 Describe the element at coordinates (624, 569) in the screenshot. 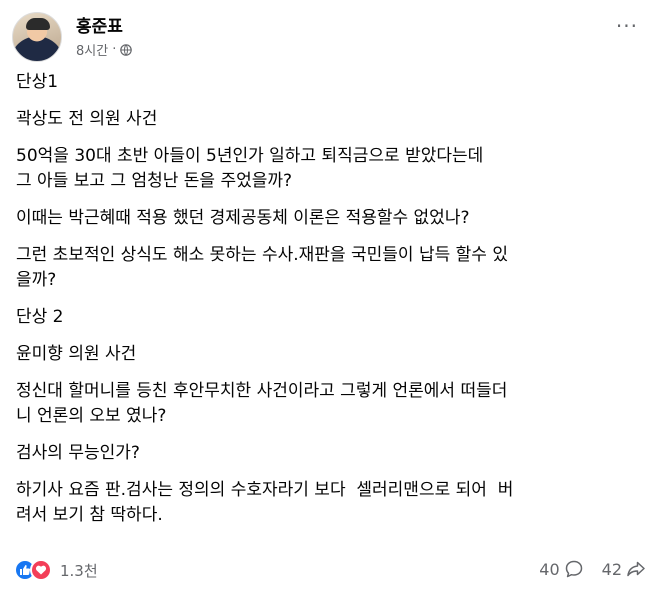

I see `shares-stat: 42` at that location.